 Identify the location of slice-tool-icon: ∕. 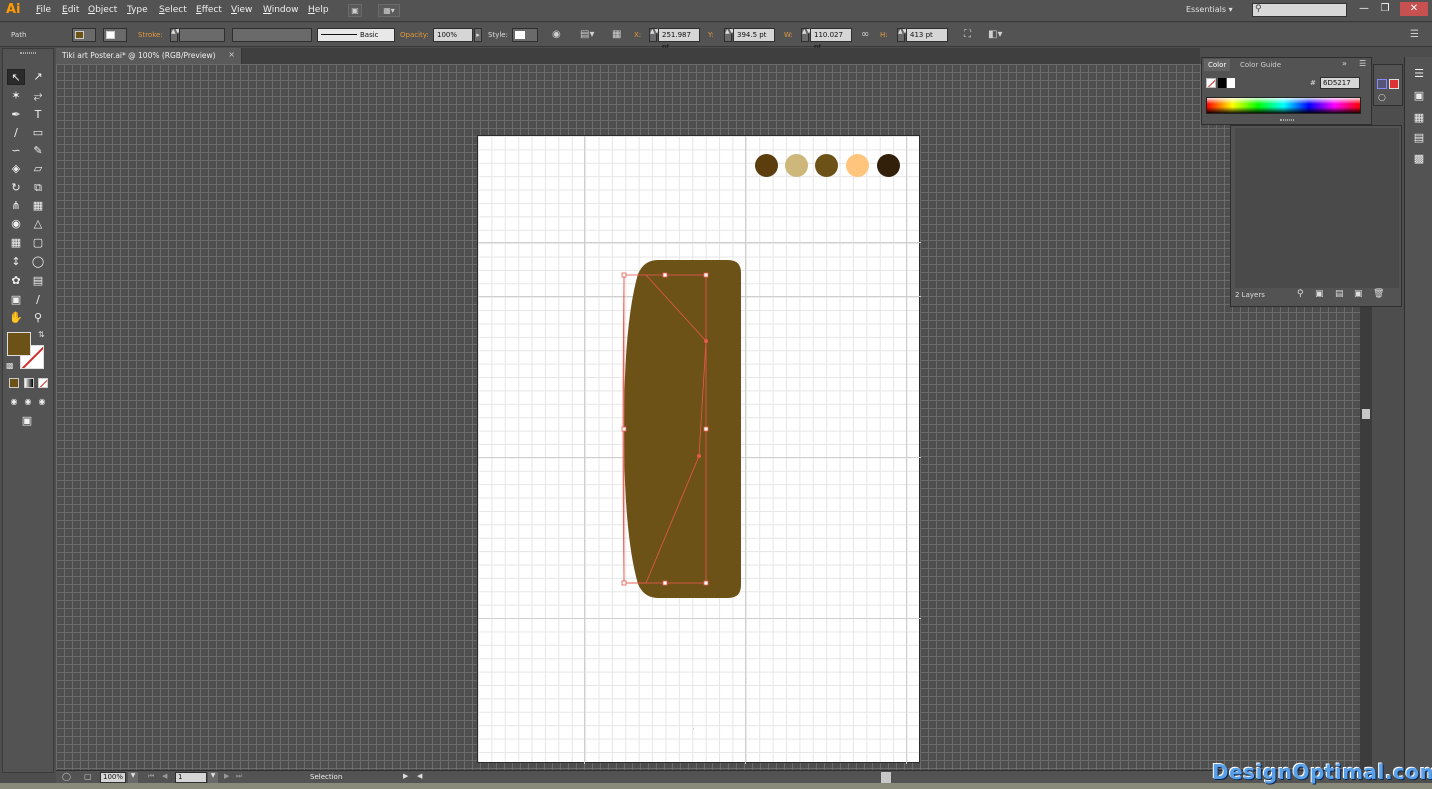
(38, 300).